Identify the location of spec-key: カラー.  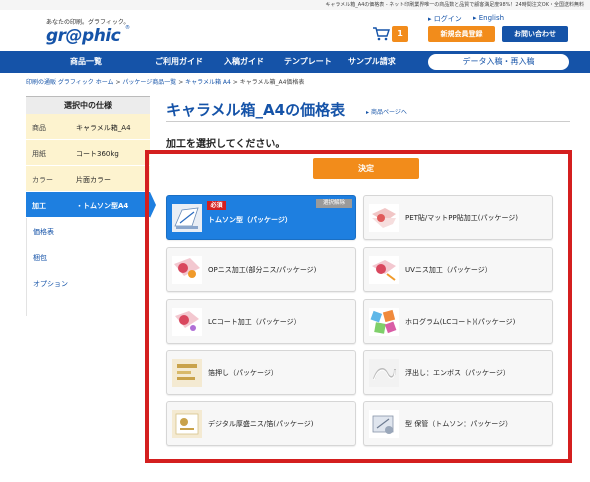
(42, 180).